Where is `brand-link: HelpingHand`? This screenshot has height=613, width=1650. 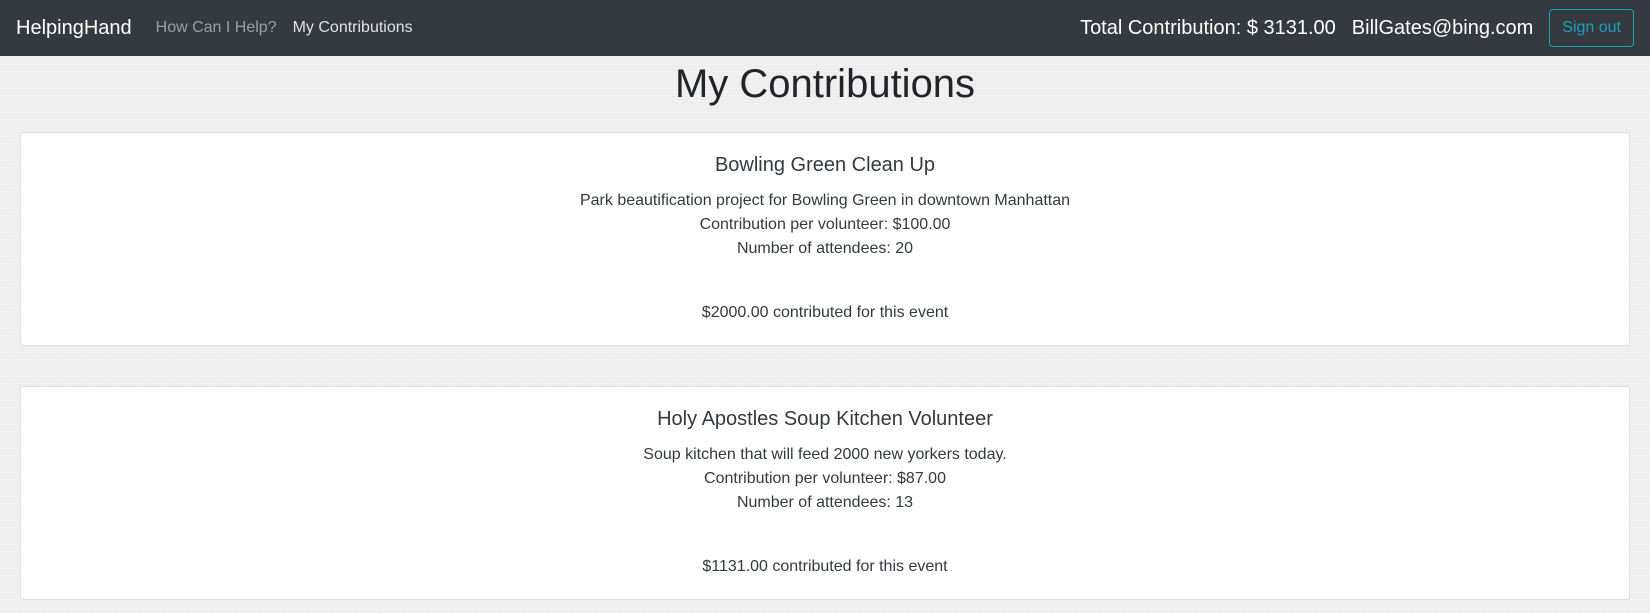
brand-link: HelpingHand is located at coordinates (74, 28).